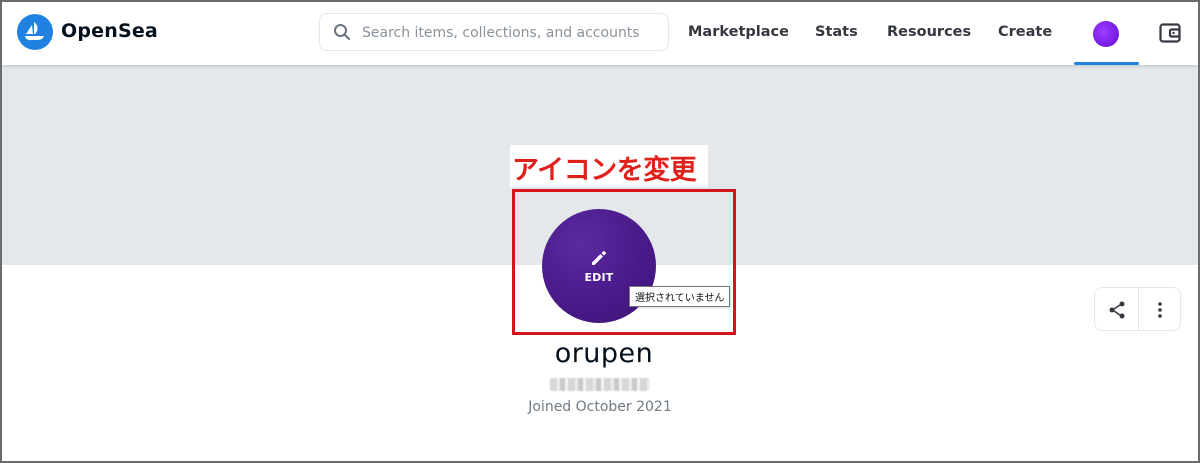 Image resolution: width=1200 pixels, height=463 pixels. I want to click on wallet-icon, so click(1170, 35).